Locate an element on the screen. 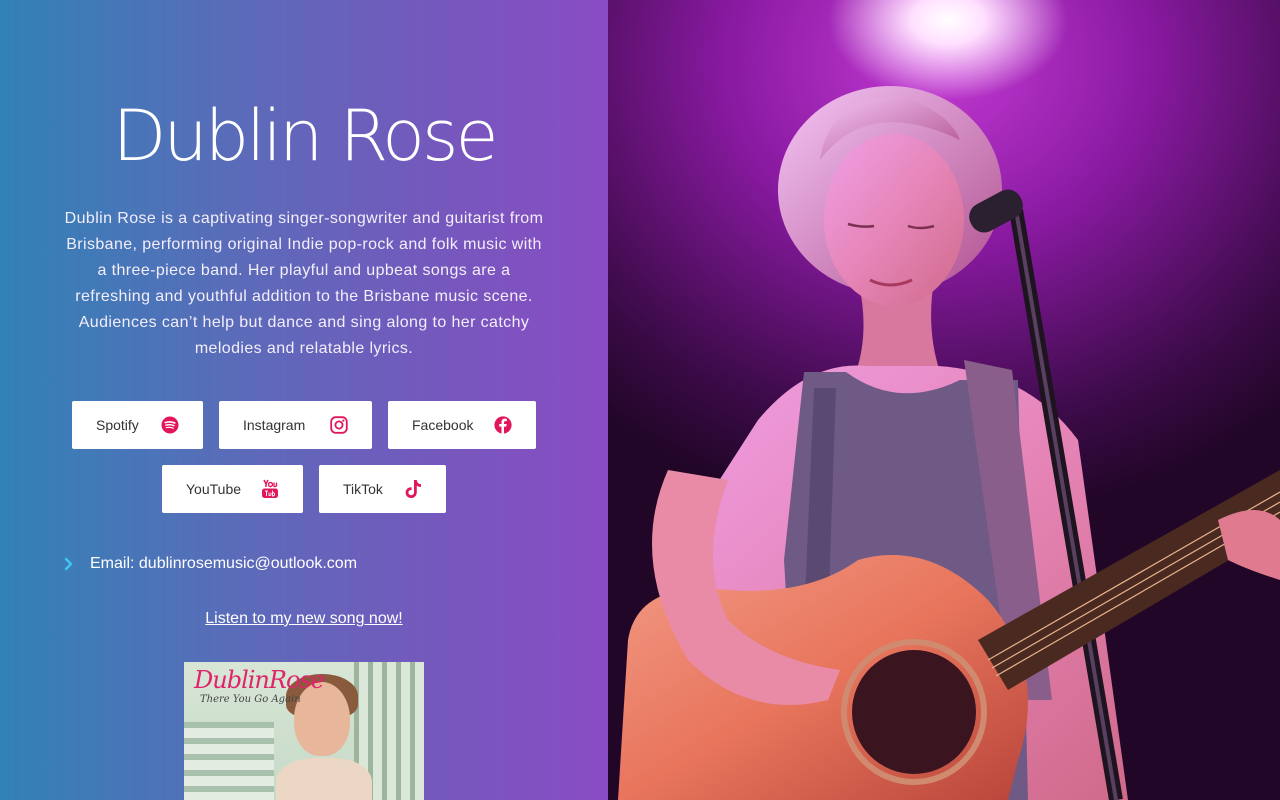  tiktok-label: TikTok is located at coordinates (363, 489).